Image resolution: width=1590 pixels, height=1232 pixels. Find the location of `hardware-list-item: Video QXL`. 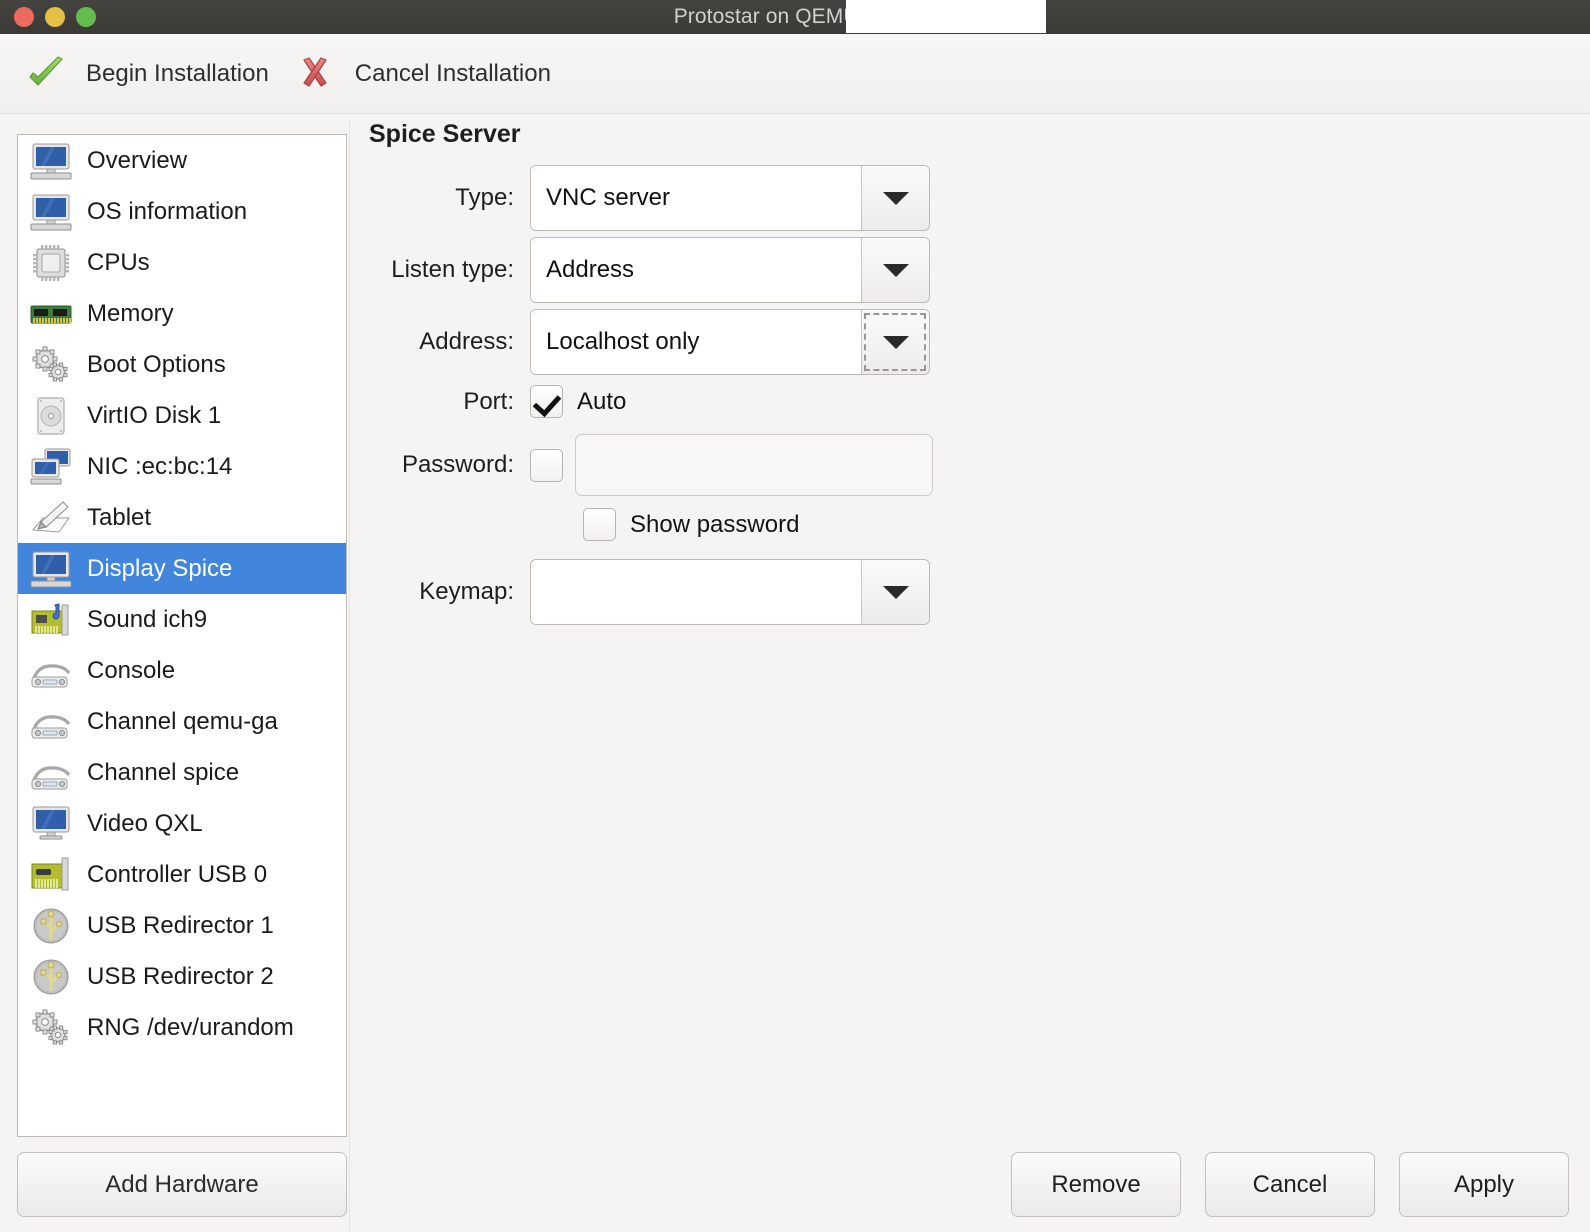

hardware-list-item: Video QXL is located at coordinates (182, 823).